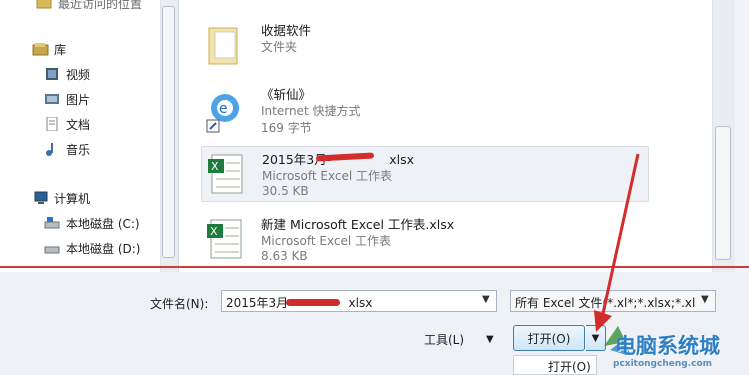 The height and width of the screenshot is (375, 749). I want to click on nav-scrollbar-thumb, so click(168, 132).